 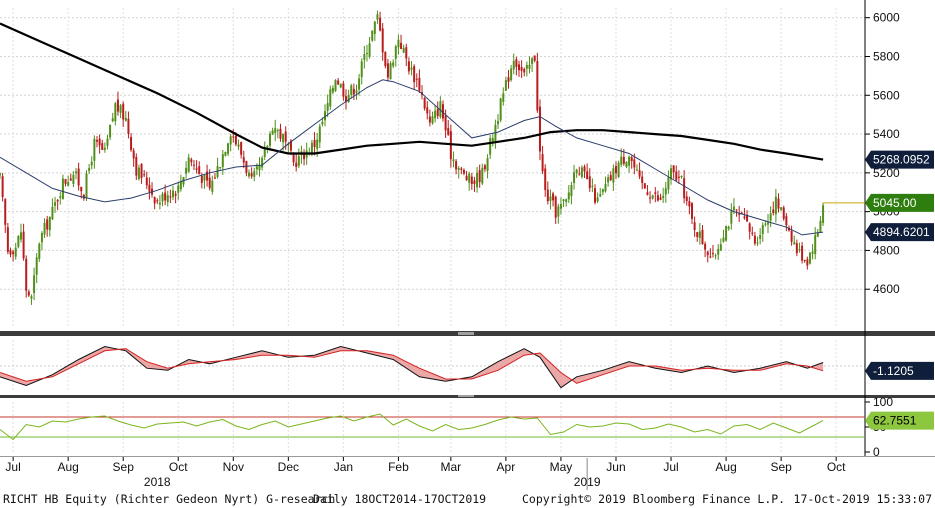 I want to click on last-price-tag: 5045.00, so click(x=899, y=202).